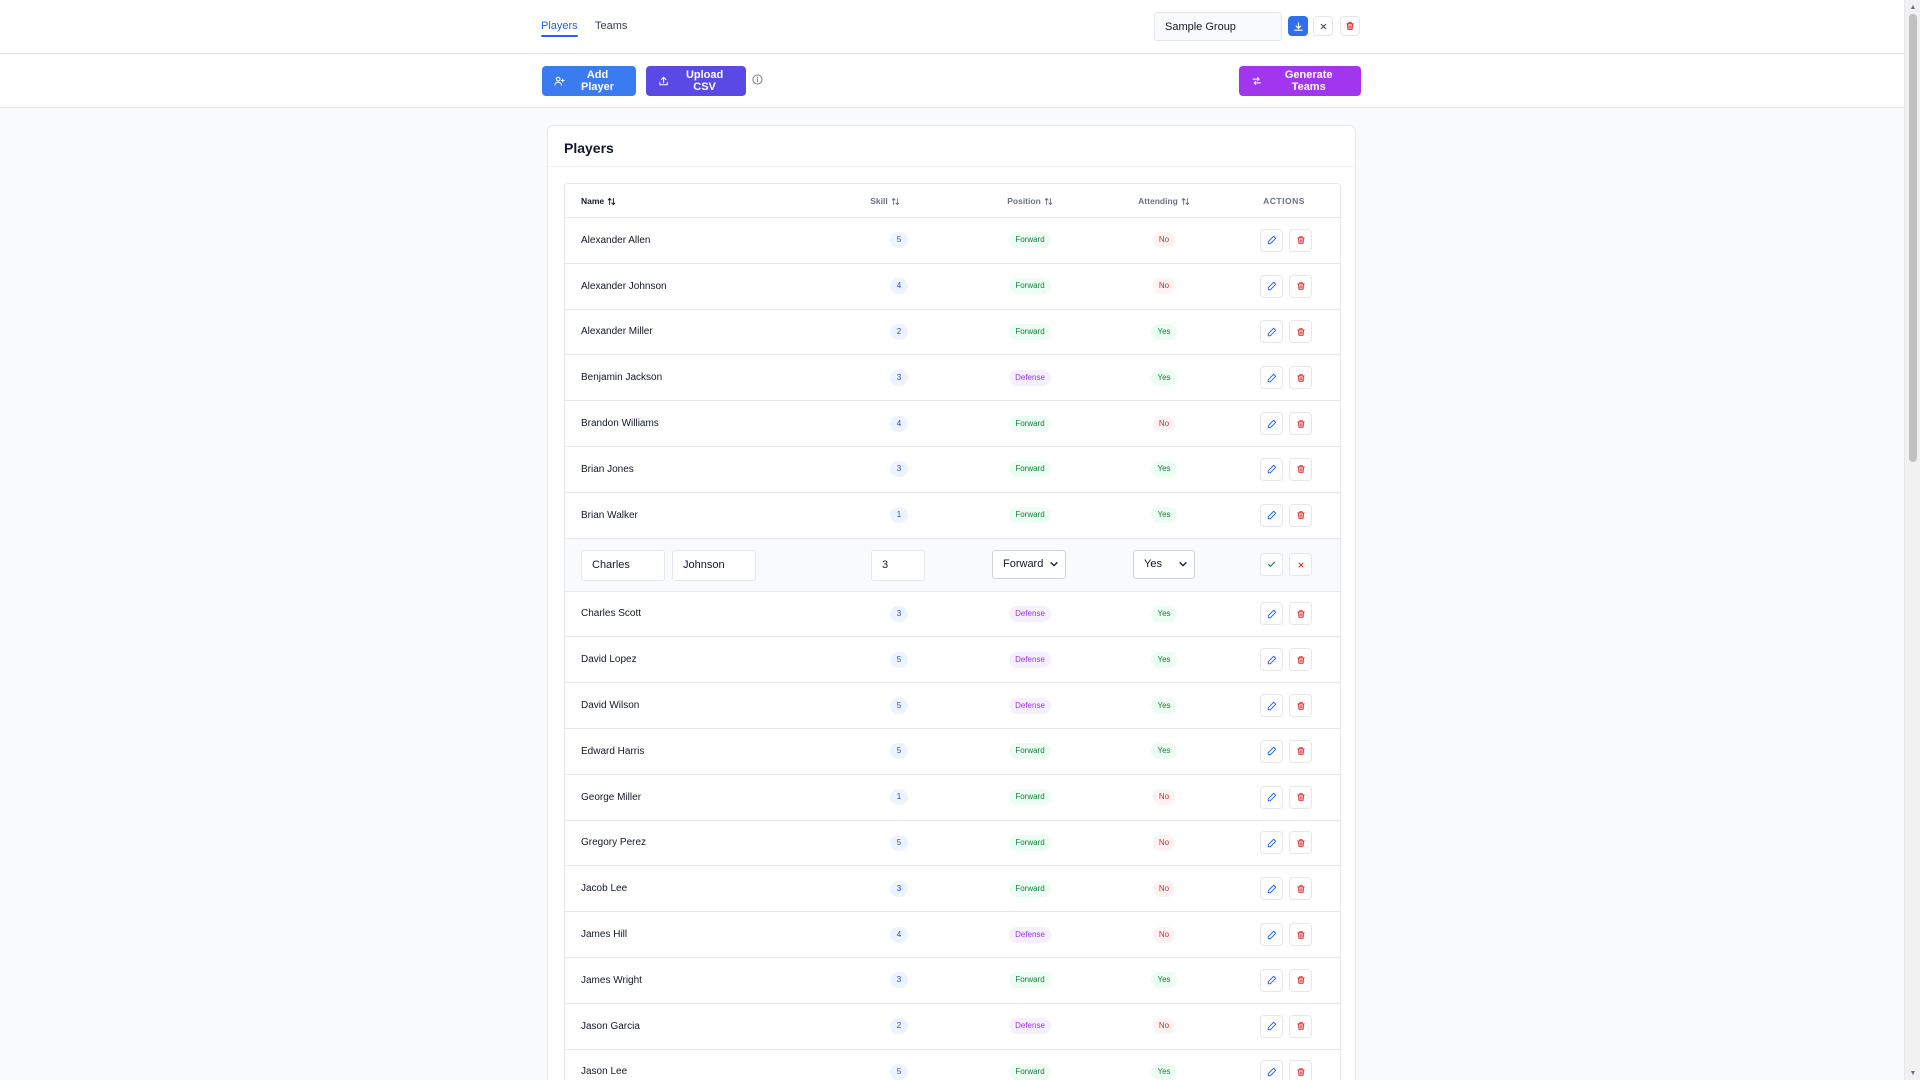 The width and height of the screenshot is (1920, 1080). What do you see at coordinates (598, 201) in the screenshot?
I see `sort-by-name: Name` at bounding box center [598, 201].